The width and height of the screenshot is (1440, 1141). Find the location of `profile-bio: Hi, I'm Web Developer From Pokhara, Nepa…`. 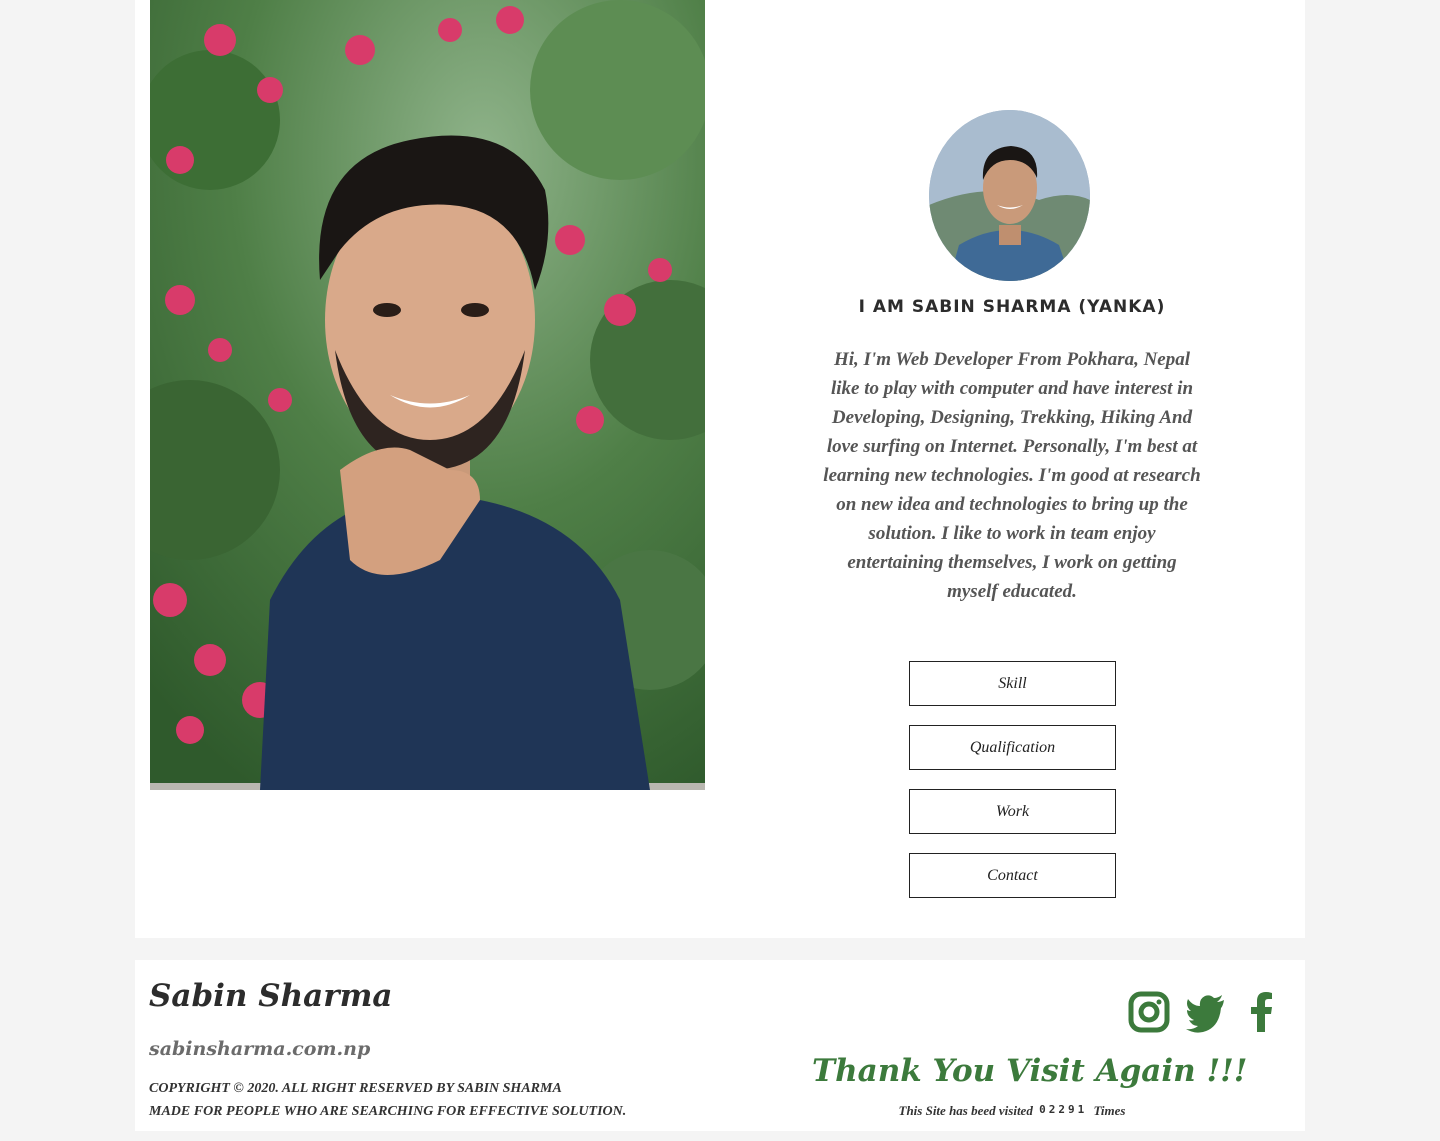

profile-bio: Hi, I'm Web Developer From Pokhara, Nepa… is located at coordinates (1012, 475).